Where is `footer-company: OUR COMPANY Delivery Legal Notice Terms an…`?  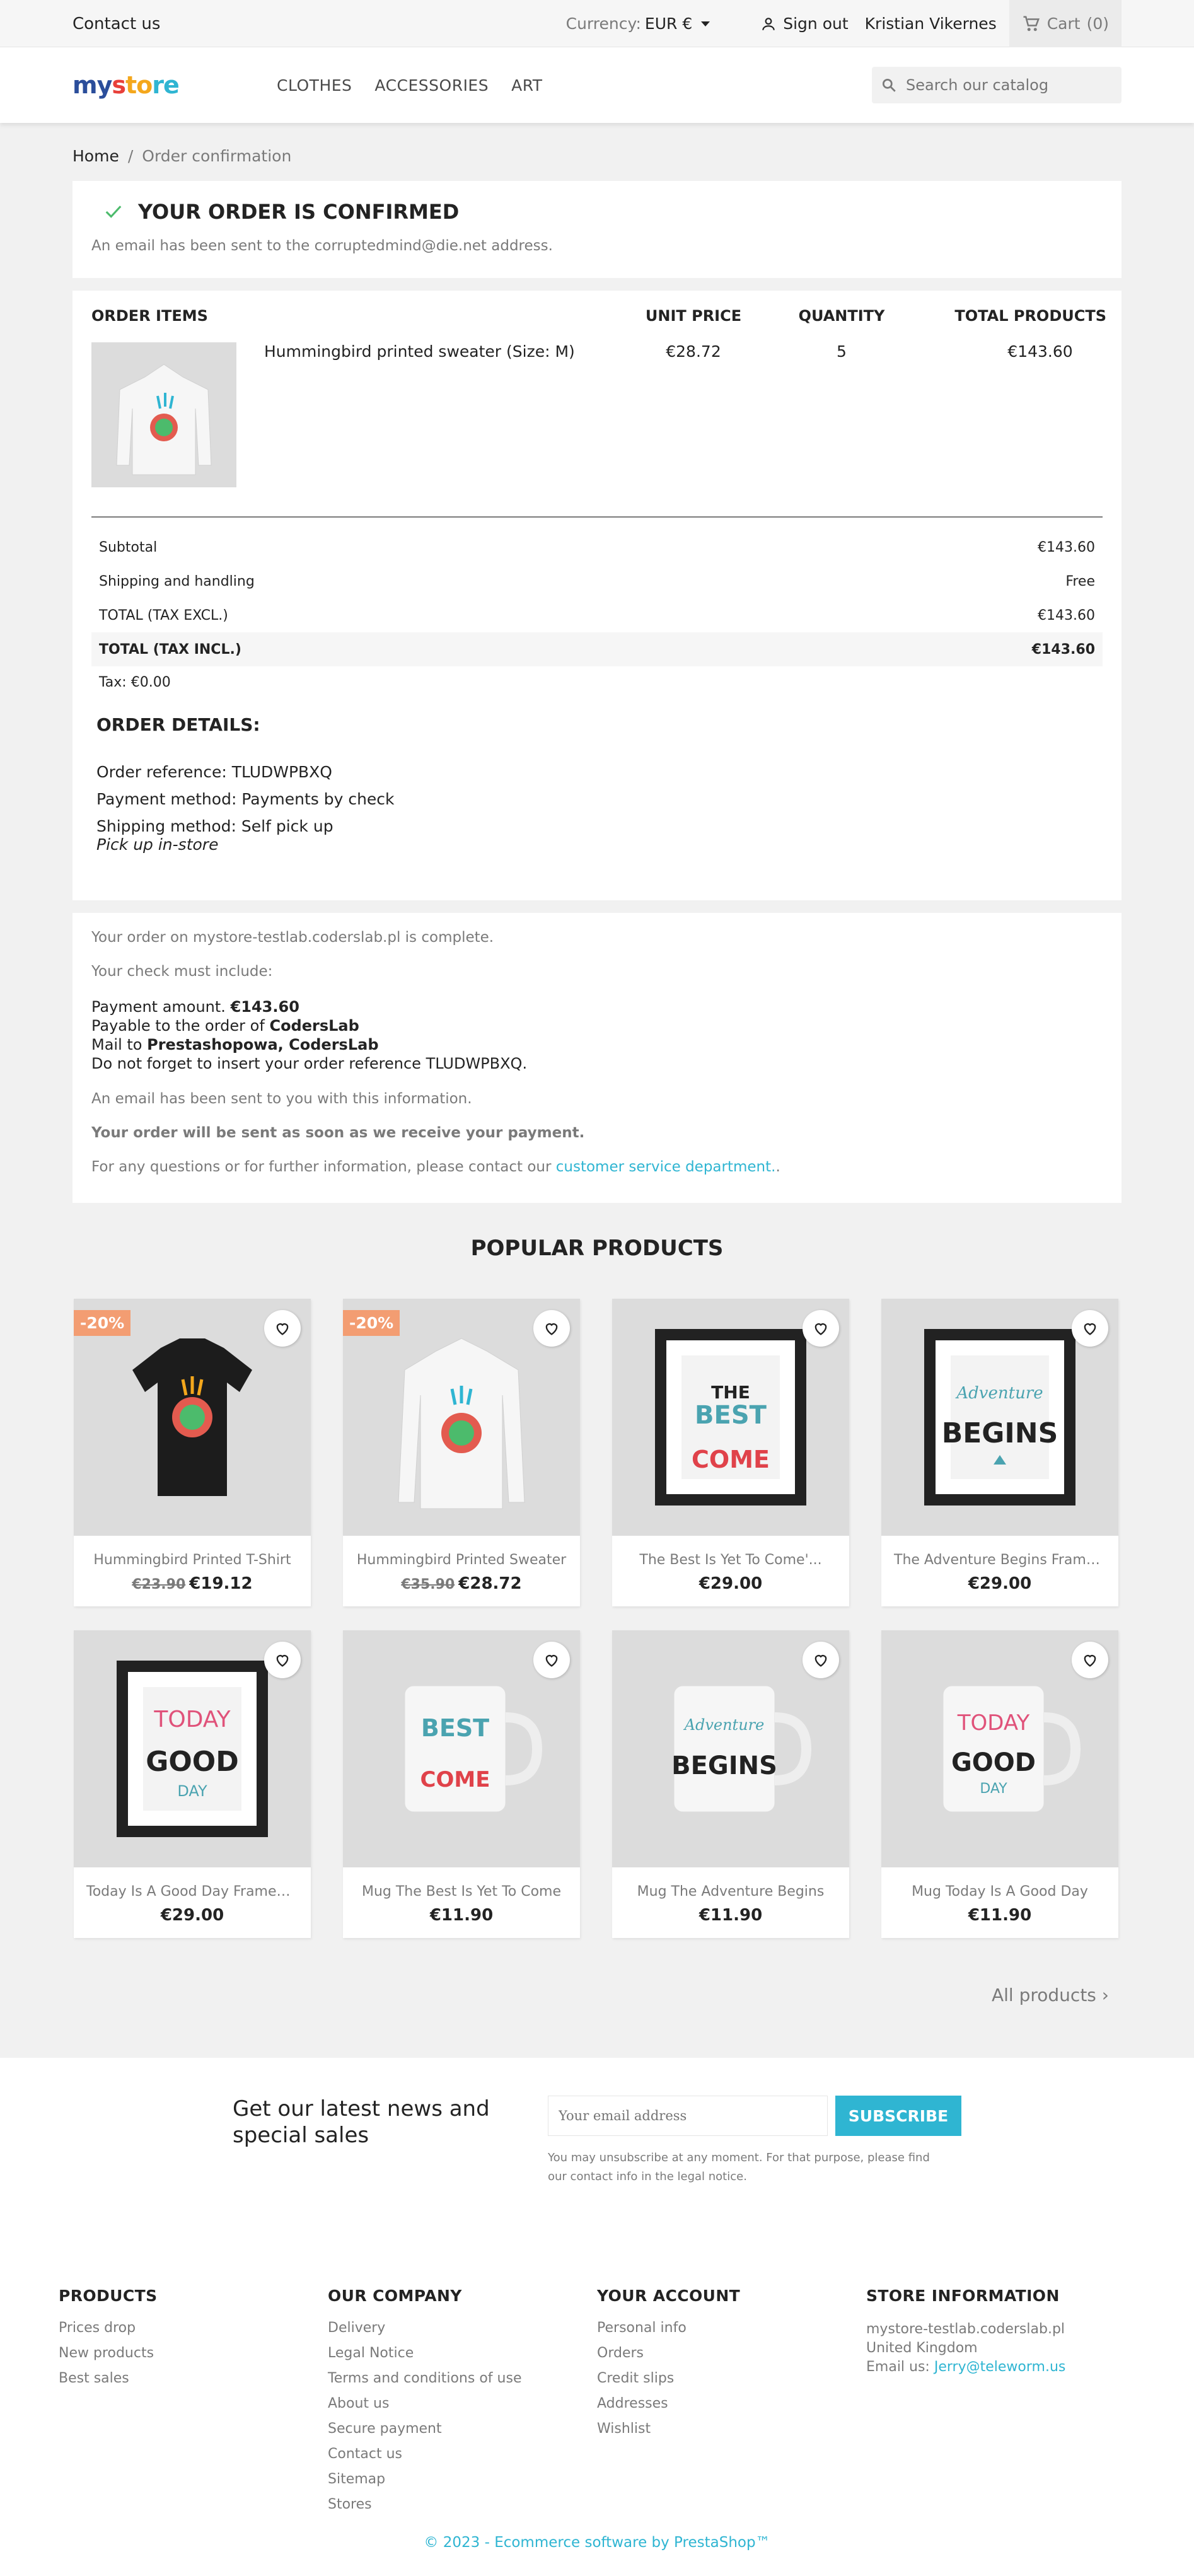
footer-company: OUR COMPANY Delivery Legal Notice Terms an… is located at coordinates (462, 2404).